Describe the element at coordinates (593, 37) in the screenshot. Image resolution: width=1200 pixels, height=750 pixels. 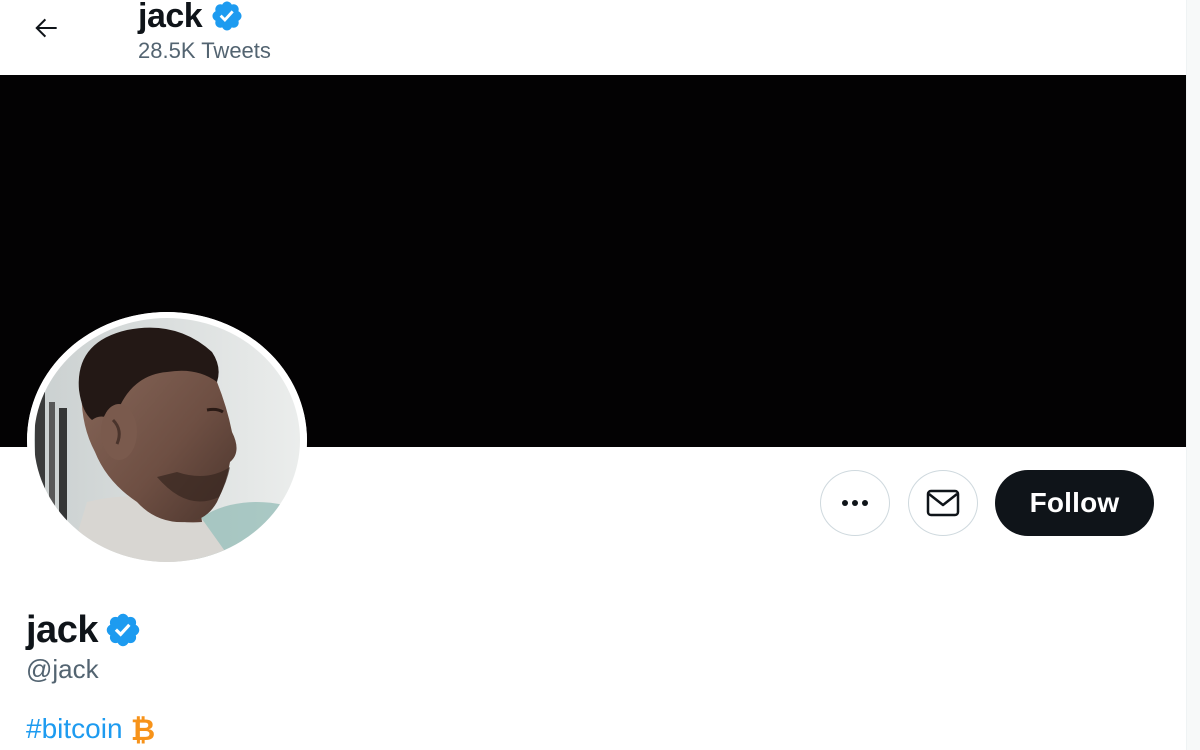
I see `profile-header: jack 28.5K Tweets` at that location.